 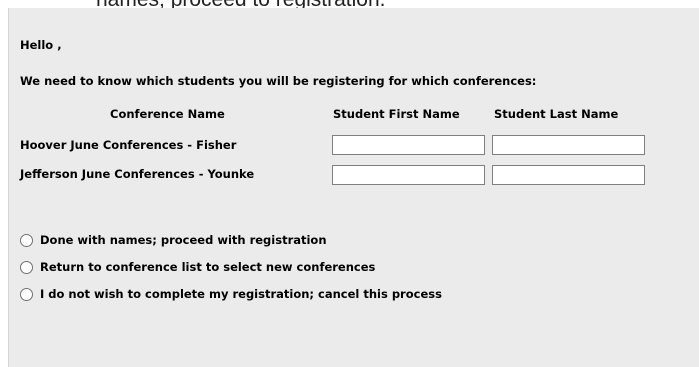 What do you see at coordinates (128, 145) in the screenshot?
I see `conference-name-hoover: Hoover June Conferences - Fisher` at bounding box center [128, 145].